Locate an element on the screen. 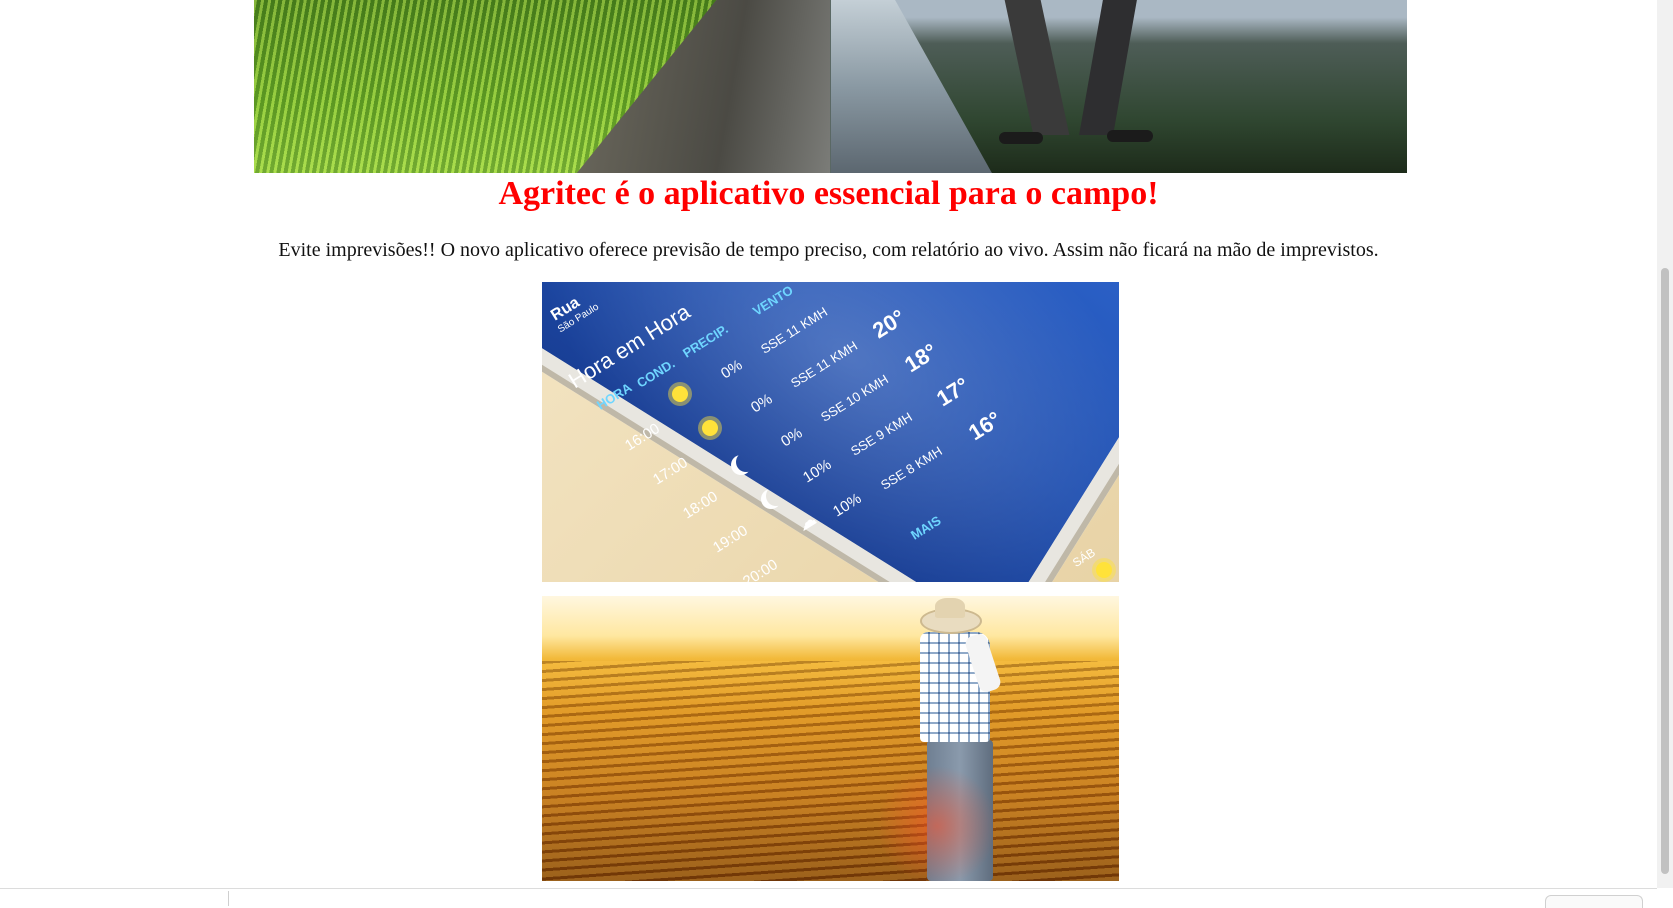  hour-20: 20:00 is located at coordinates (760, 569).